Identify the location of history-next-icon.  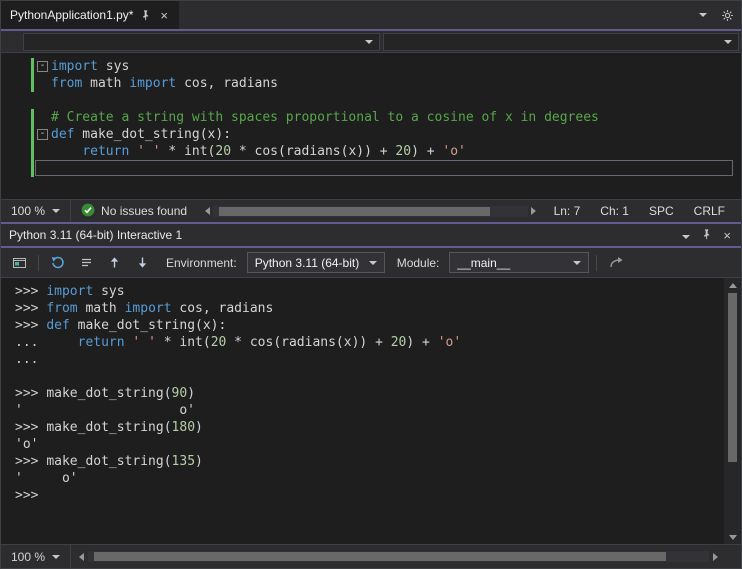
(142, 263).